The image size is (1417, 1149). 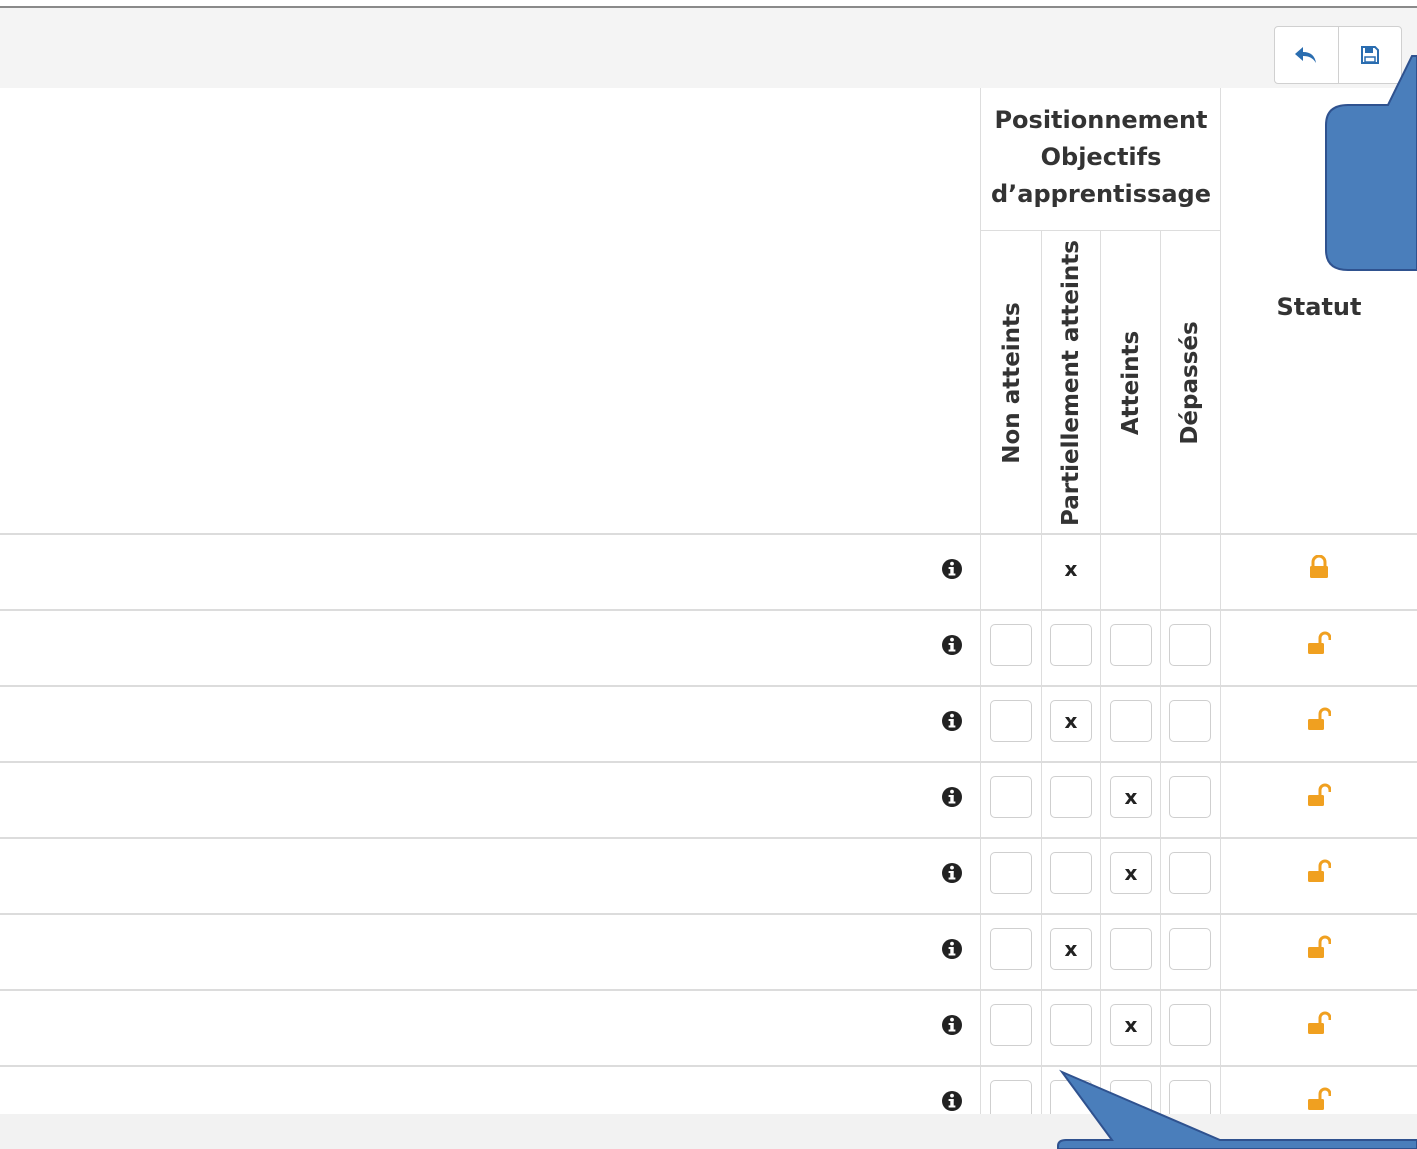 I want to click on header-divider, so click(x=1101, y=230).